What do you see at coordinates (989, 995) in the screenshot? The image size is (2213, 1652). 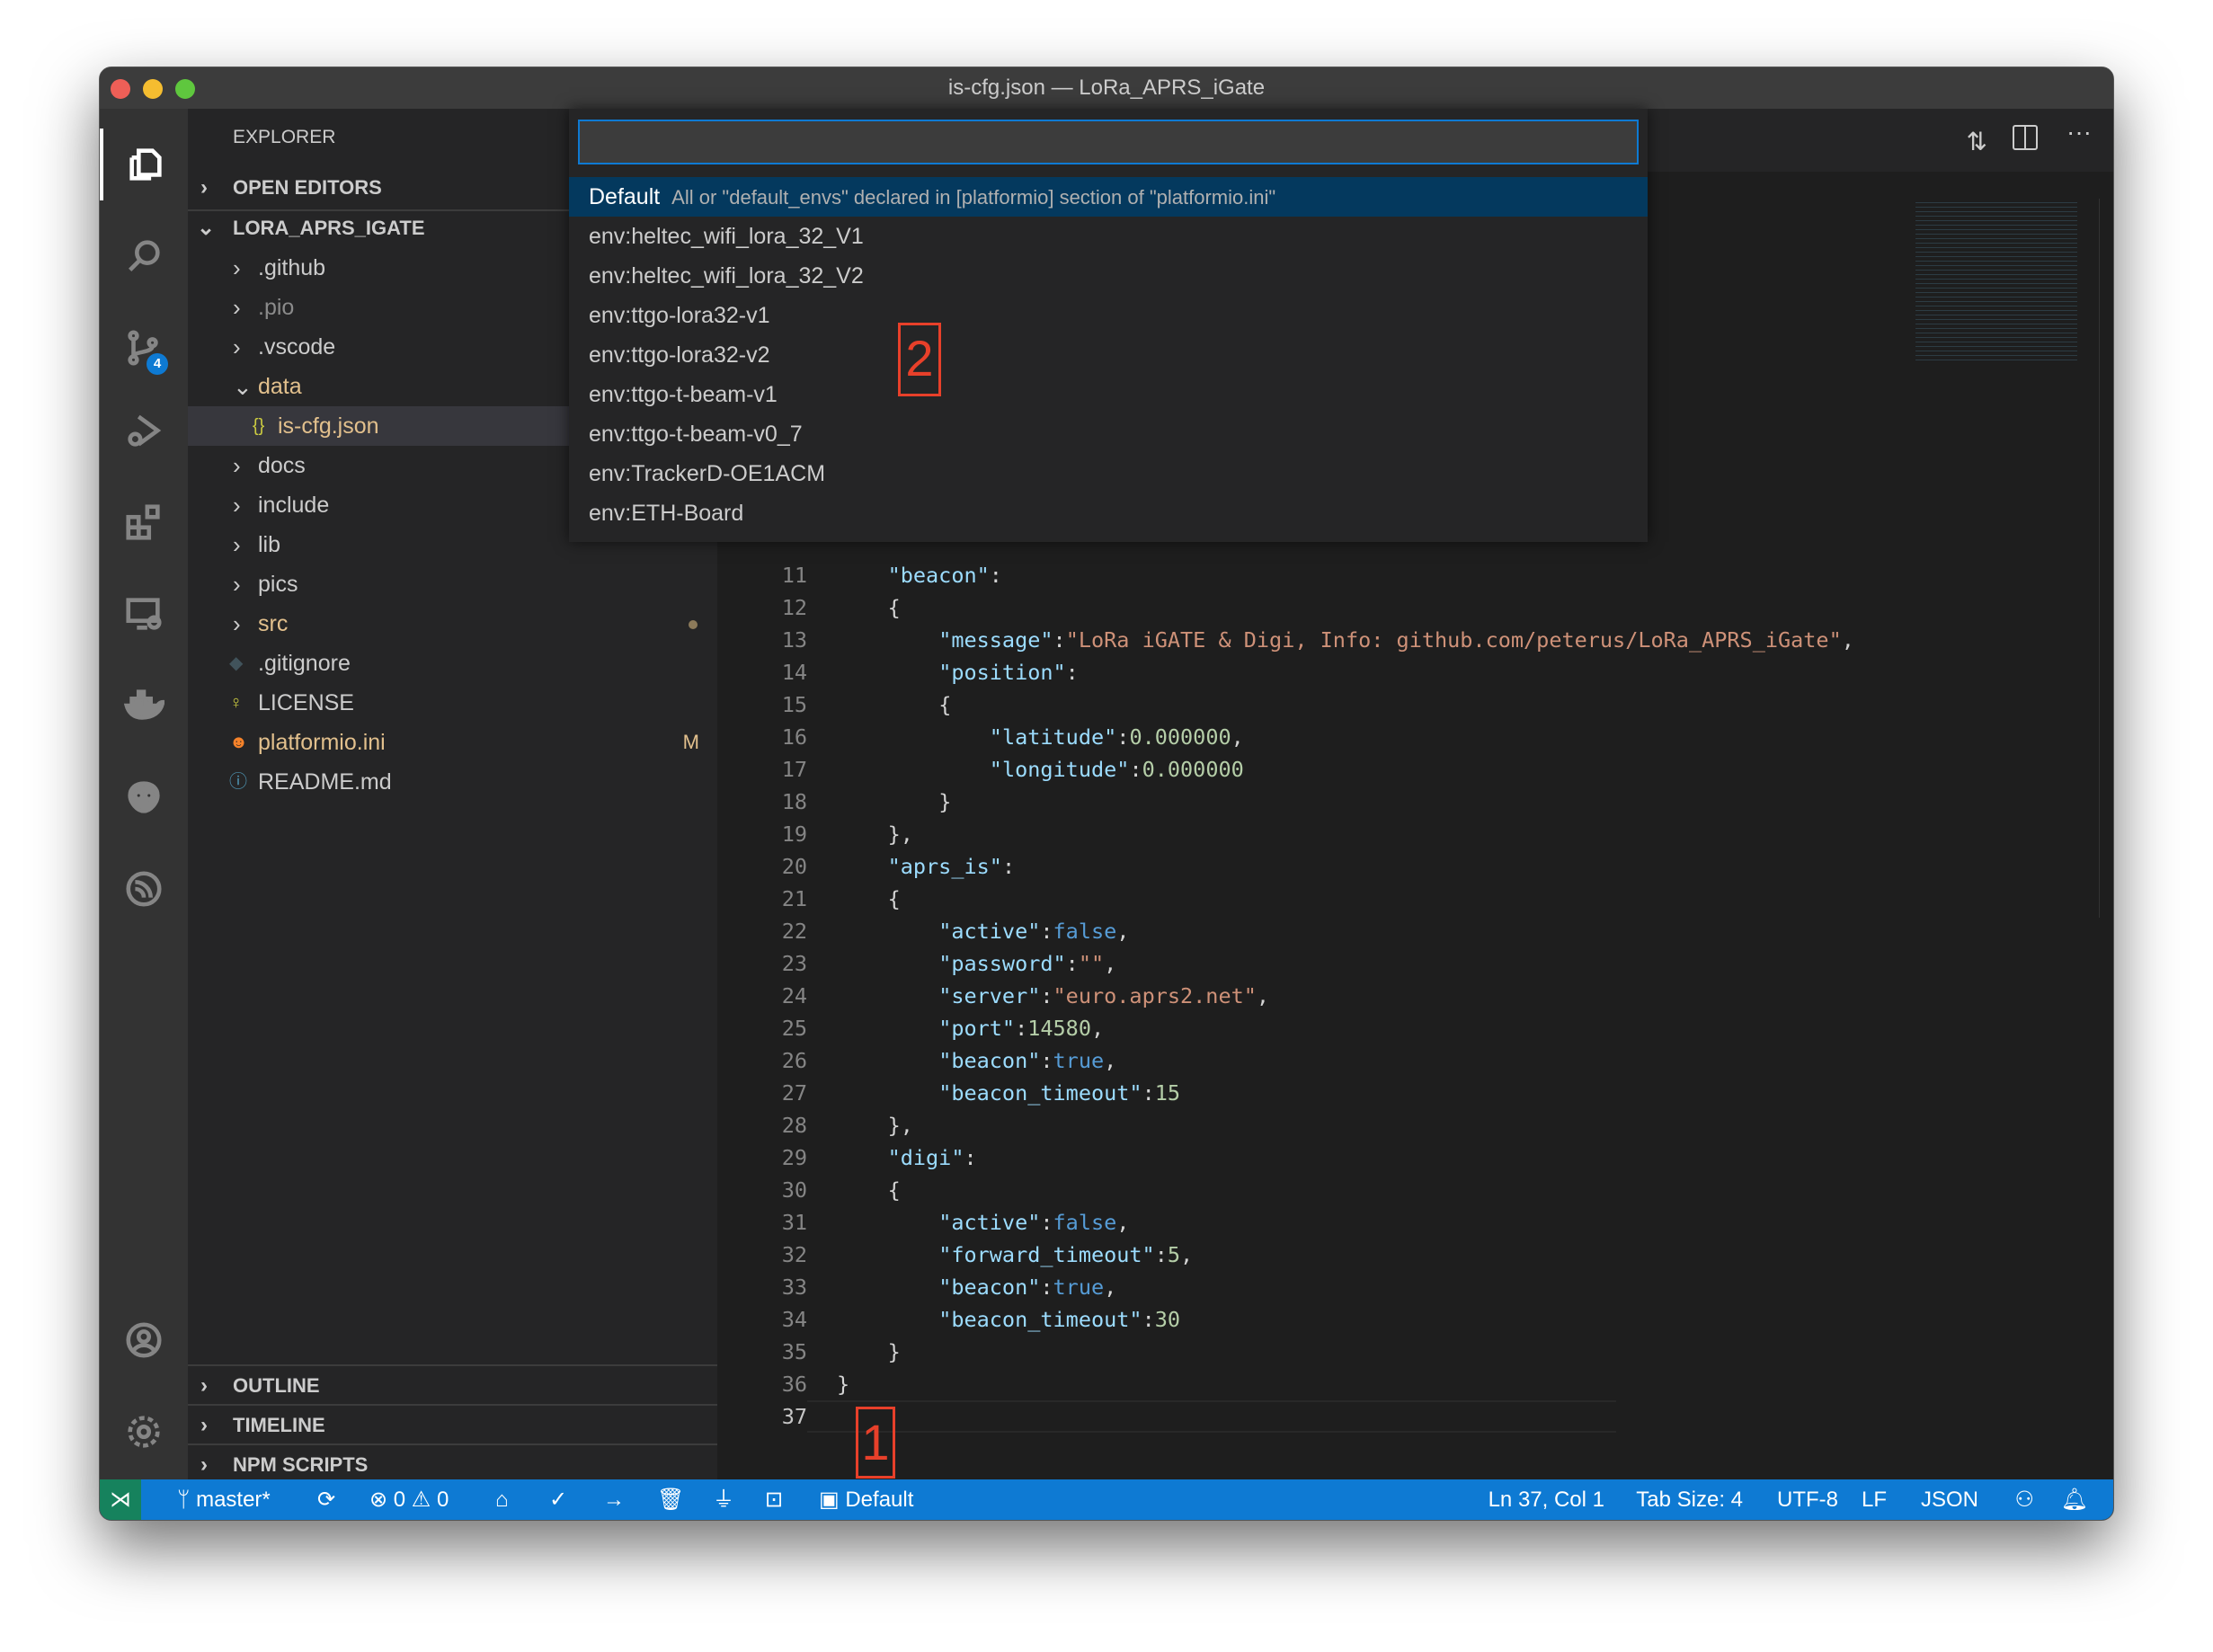 I see `token-key: "server"` at bounding box center [989, 995].